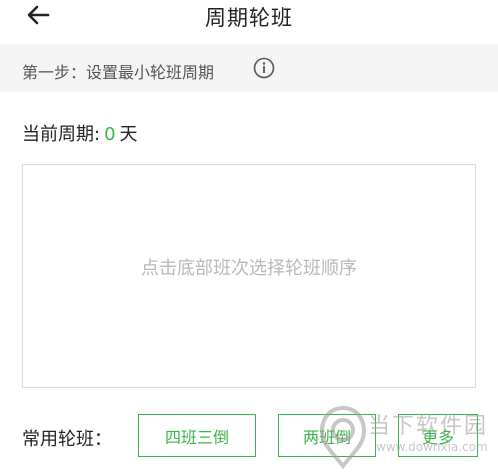 The width and height of the screenshot is (498, 476). I want to click on sequence-hint: 点击底部班次选择轮班顺序, so click(249, 268).